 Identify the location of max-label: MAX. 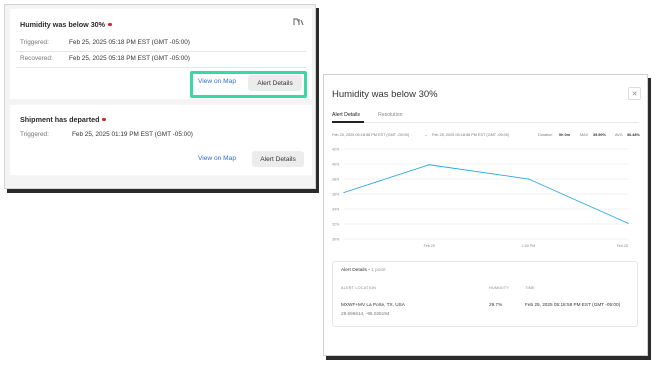
(584, 135).